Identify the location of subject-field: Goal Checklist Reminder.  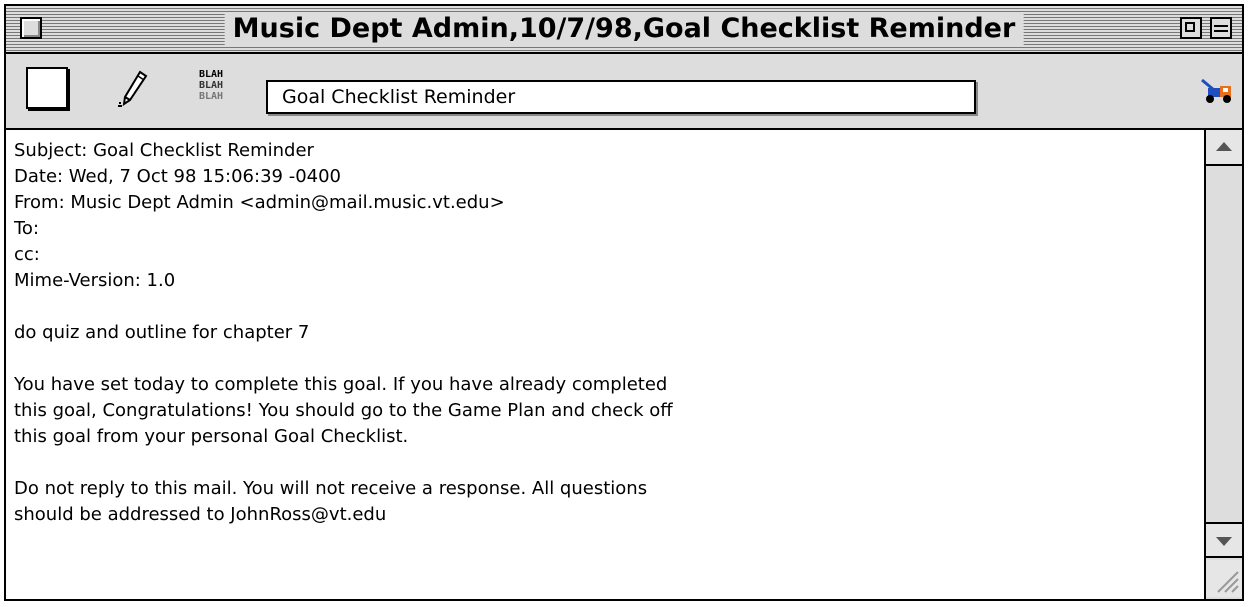
(621, 97).